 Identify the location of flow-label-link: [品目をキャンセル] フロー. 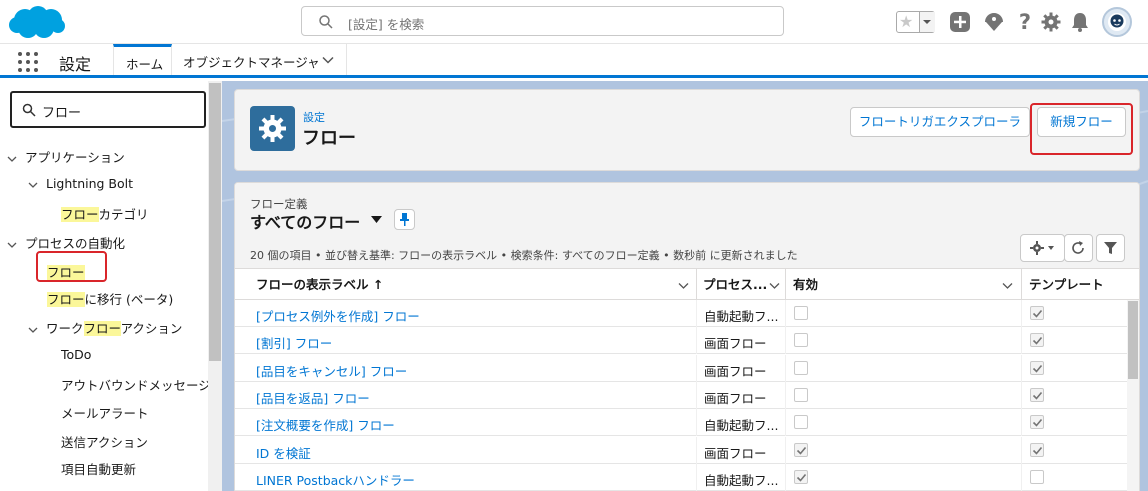
(331, 370).